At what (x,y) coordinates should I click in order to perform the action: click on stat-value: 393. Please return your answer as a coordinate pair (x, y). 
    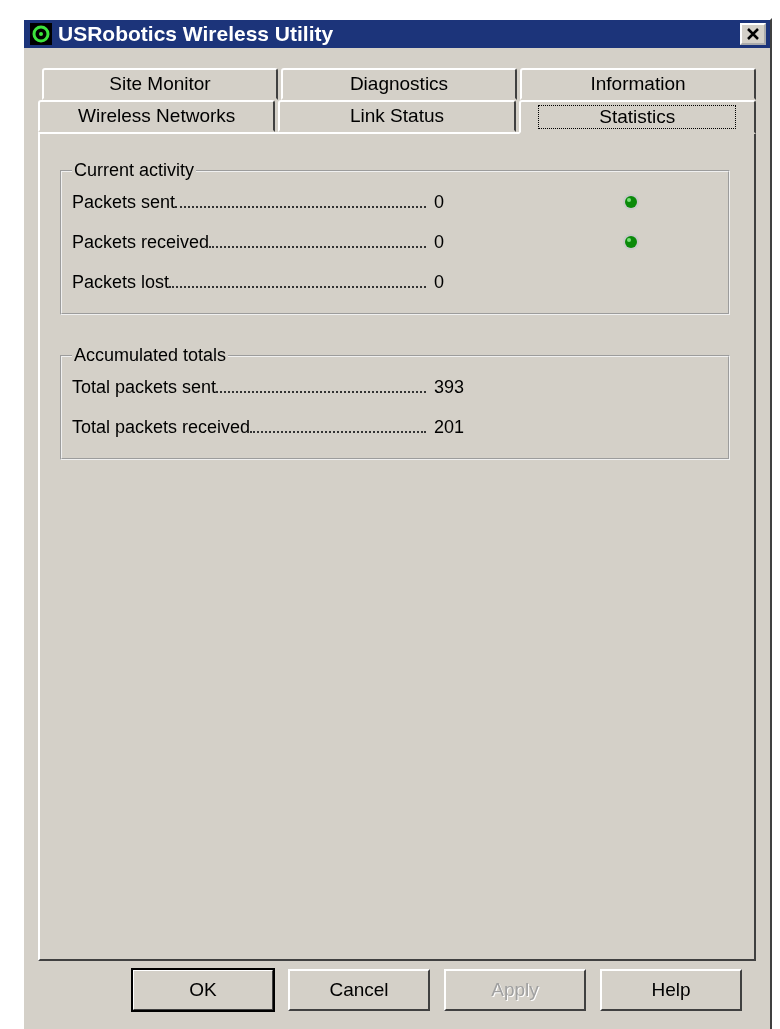
    Looking at the image, I should click on (450, 387).